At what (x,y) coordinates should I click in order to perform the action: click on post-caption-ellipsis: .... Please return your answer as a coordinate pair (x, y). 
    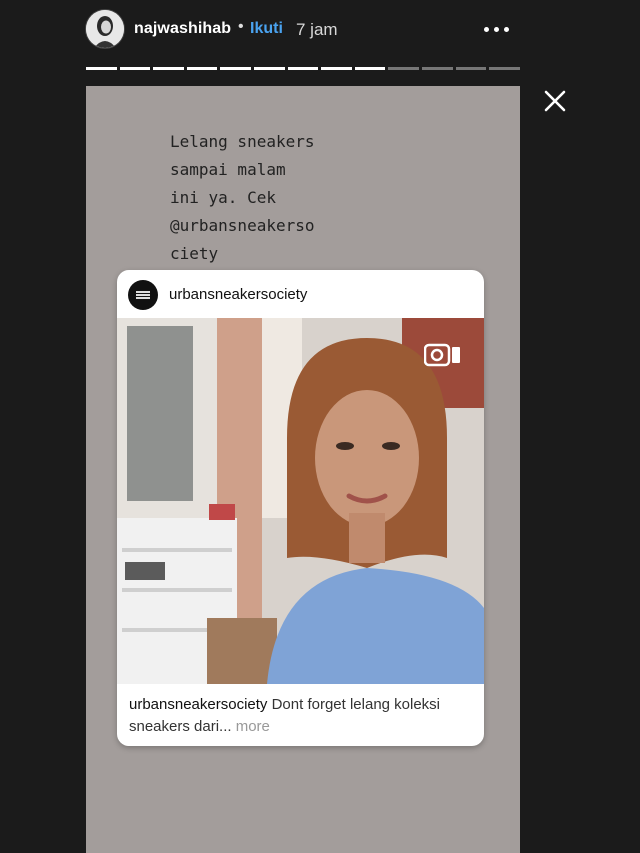
    Looking at the image, I should click on (227, 726).